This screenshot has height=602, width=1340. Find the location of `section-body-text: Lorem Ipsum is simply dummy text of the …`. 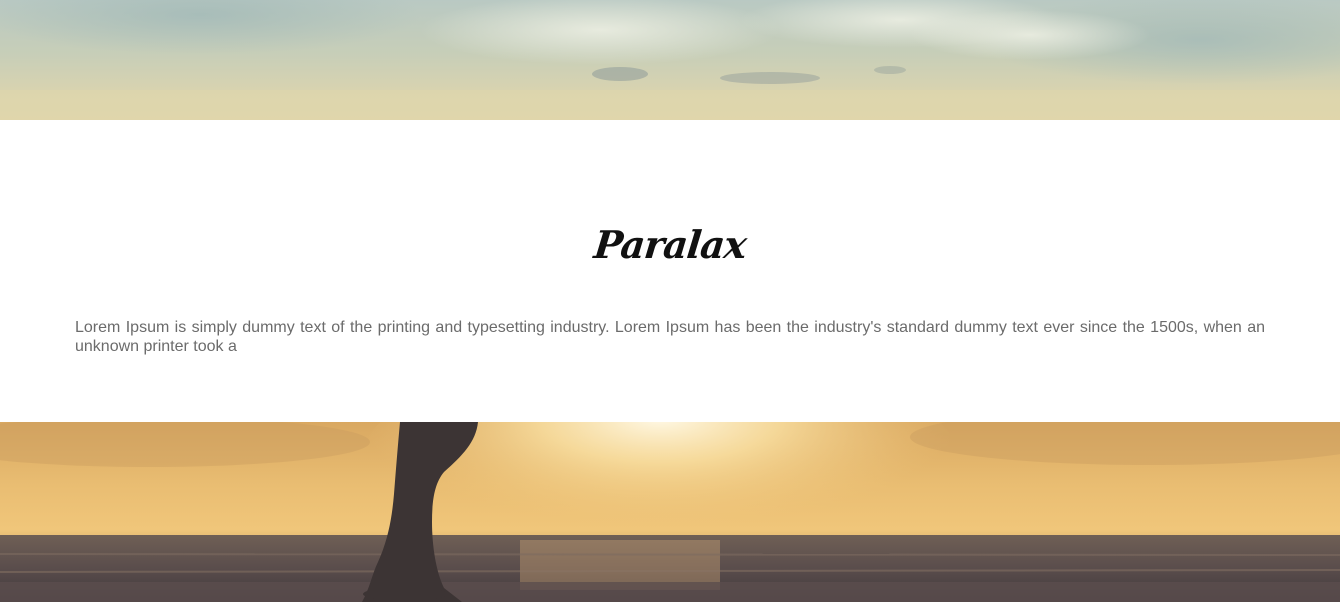

section-body-text: Lorem Ipsum is simply dummy text of the … is located at coordinates (670, 337).